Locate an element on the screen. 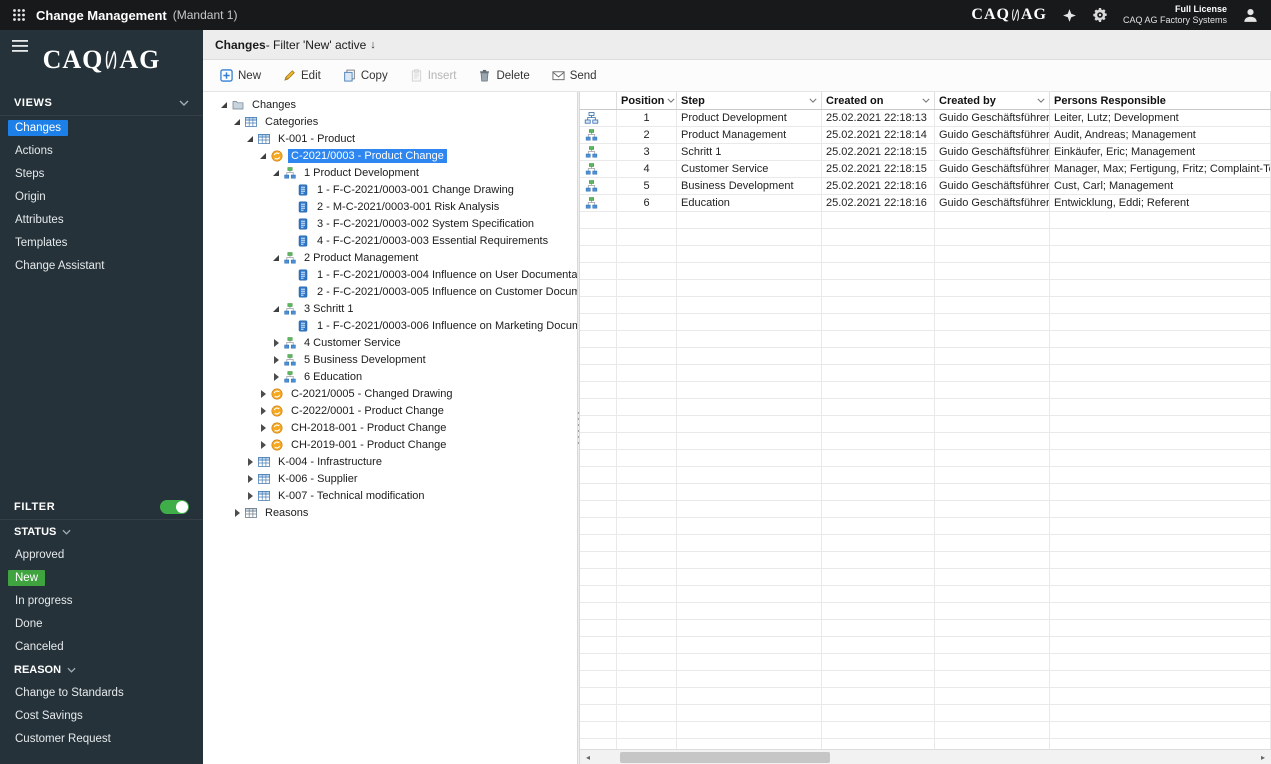 The width and height of the screenshot is (1271, 764). sidebar-item-attributes: Attributes is located at coordinates (101, 219).